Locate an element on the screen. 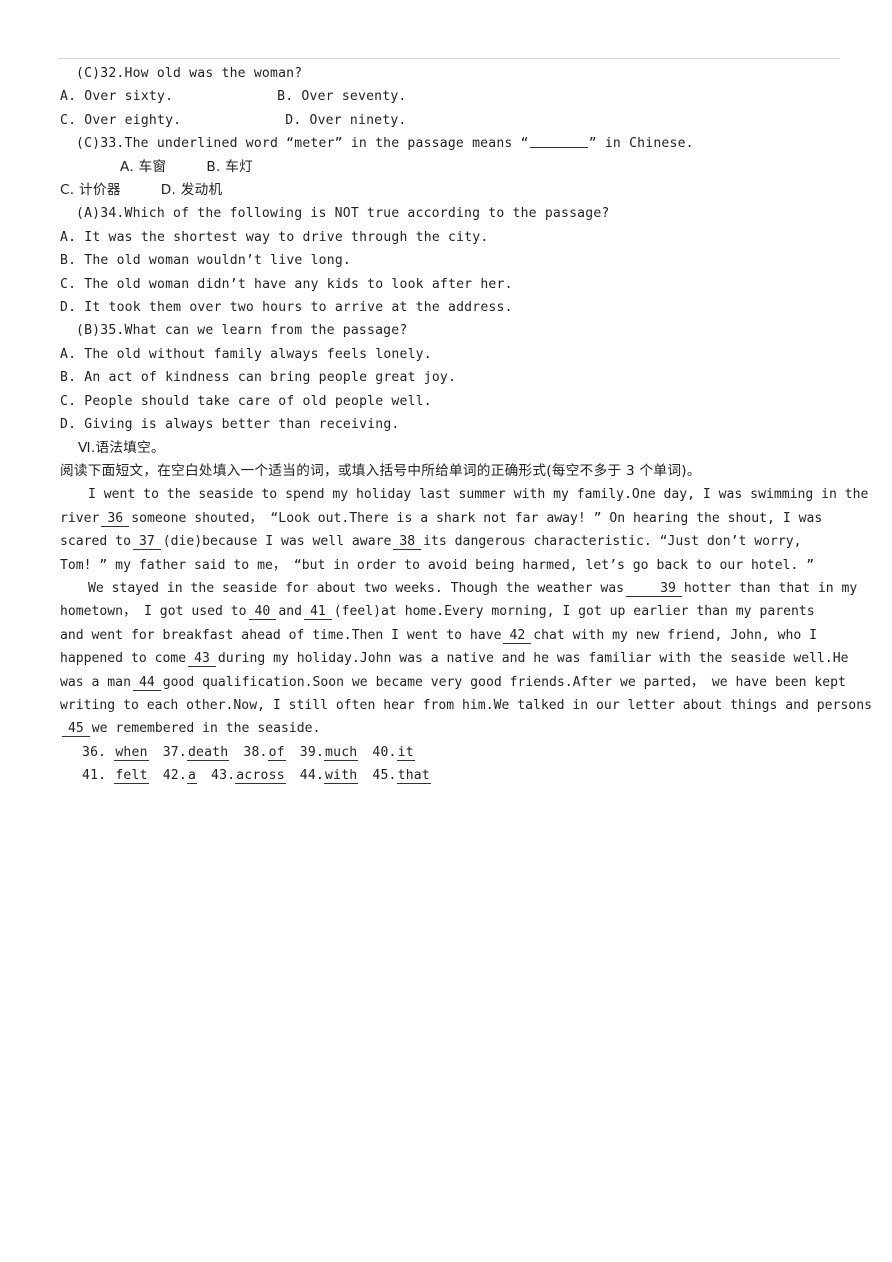 This screenshot has height=1262, width=892. answer-key-item: 43.across is located at coordinates (248, 775).